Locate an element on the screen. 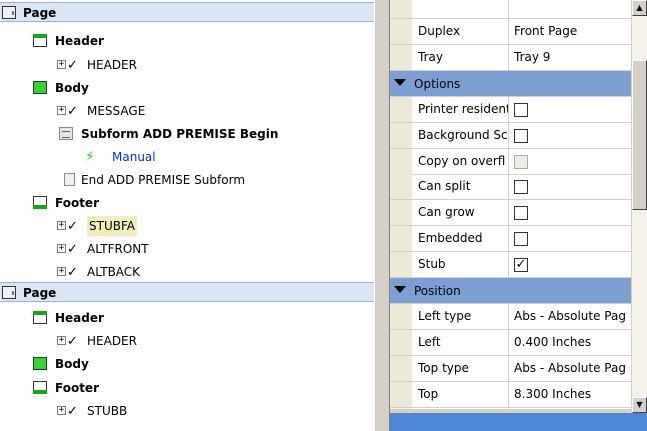  category-position: Position is located at coordinates (510, 291).